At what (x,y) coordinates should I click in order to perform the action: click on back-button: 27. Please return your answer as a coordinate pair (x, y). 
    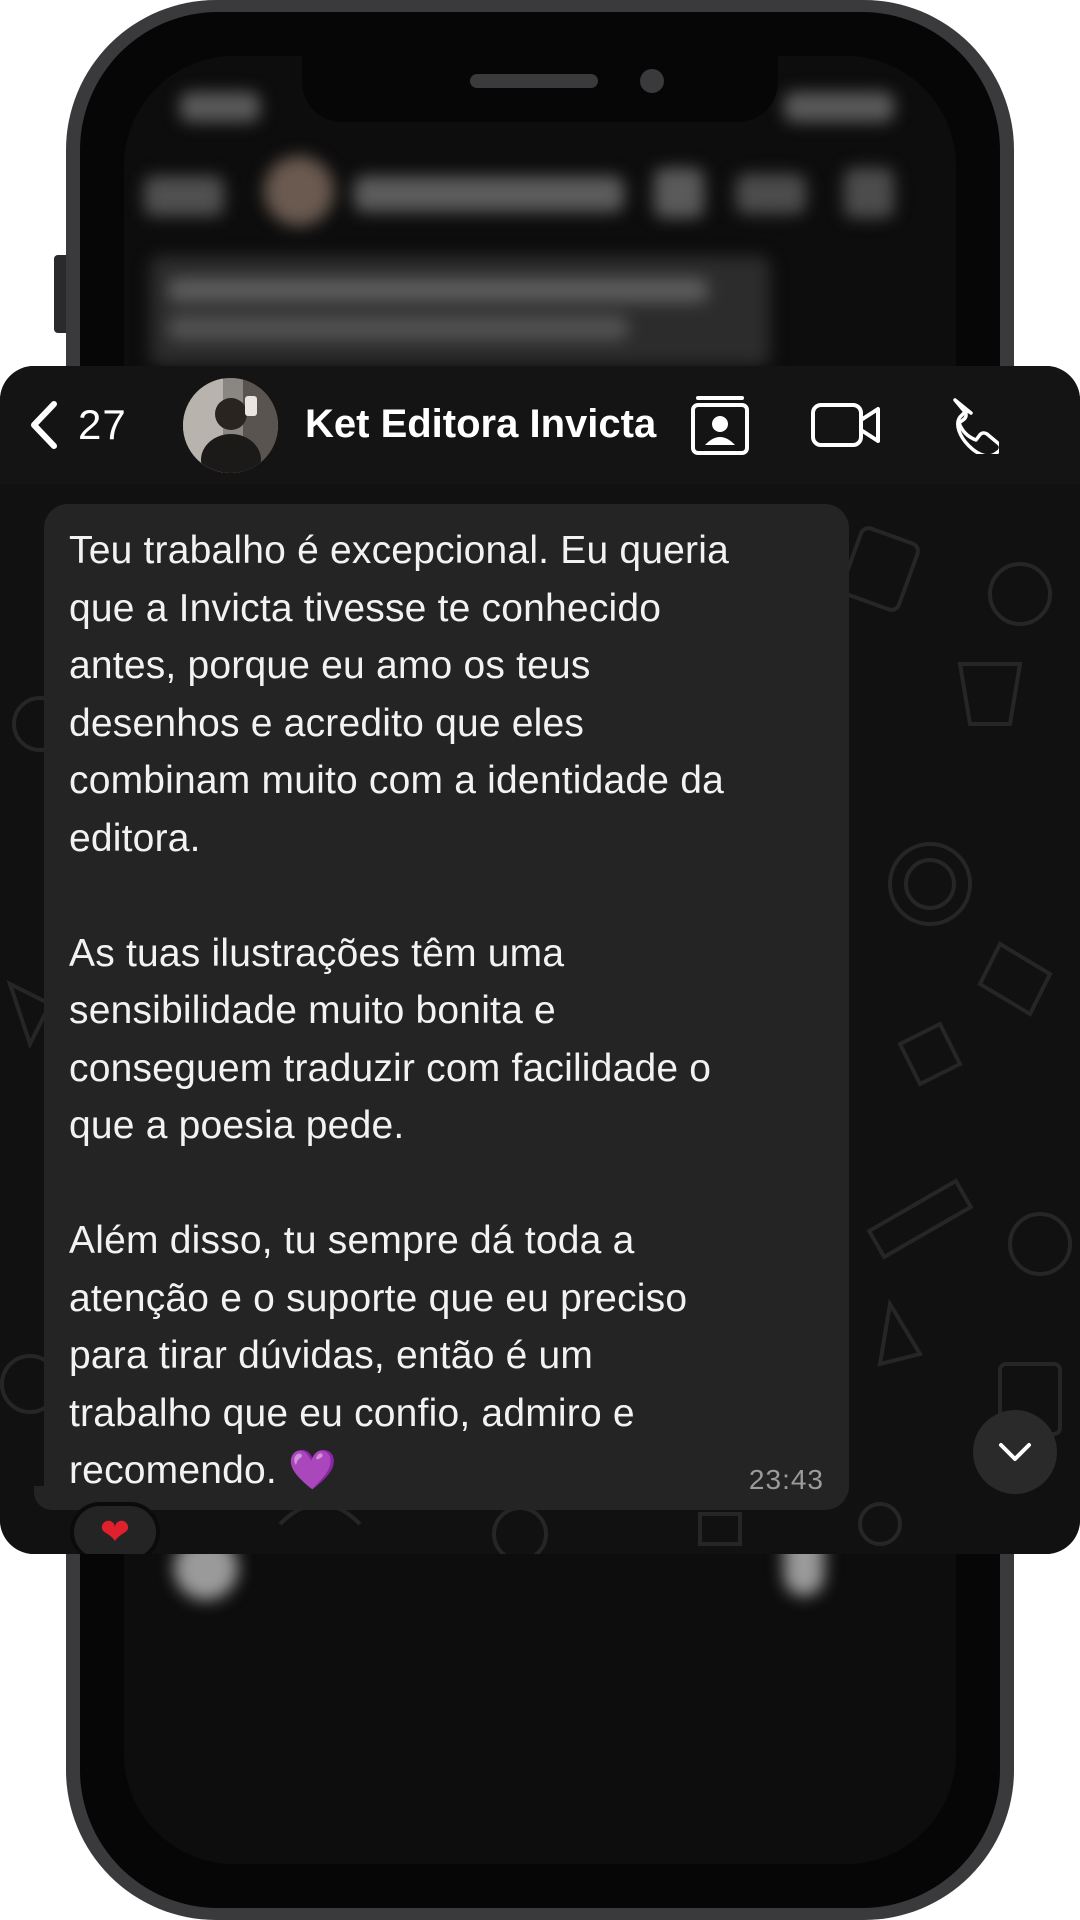
    Looking at the image, I should click on (88, 425).